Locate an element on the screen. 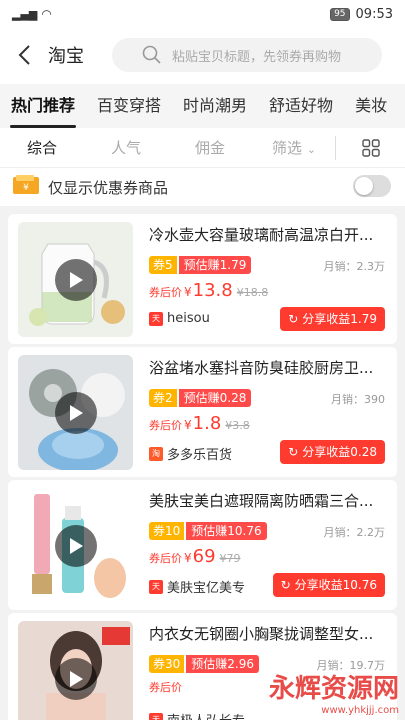  filter-commission: 佣金 is located at coordinates (210, 147).